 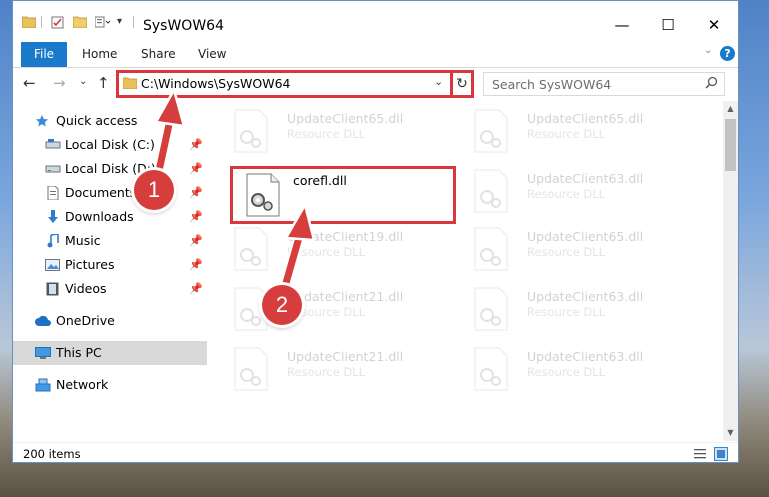 I want to click on sidebar-item-local-disk-d: Local Disk (D:) 📌, so click(x=110, y=169).